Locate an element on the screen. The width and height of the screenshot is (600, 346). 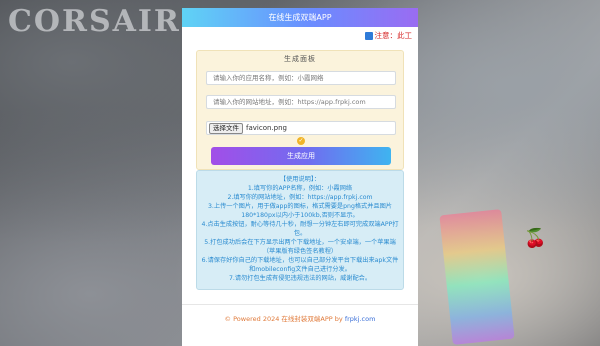
cherry-icon: 🍒 is located at coordinates (535, 238).